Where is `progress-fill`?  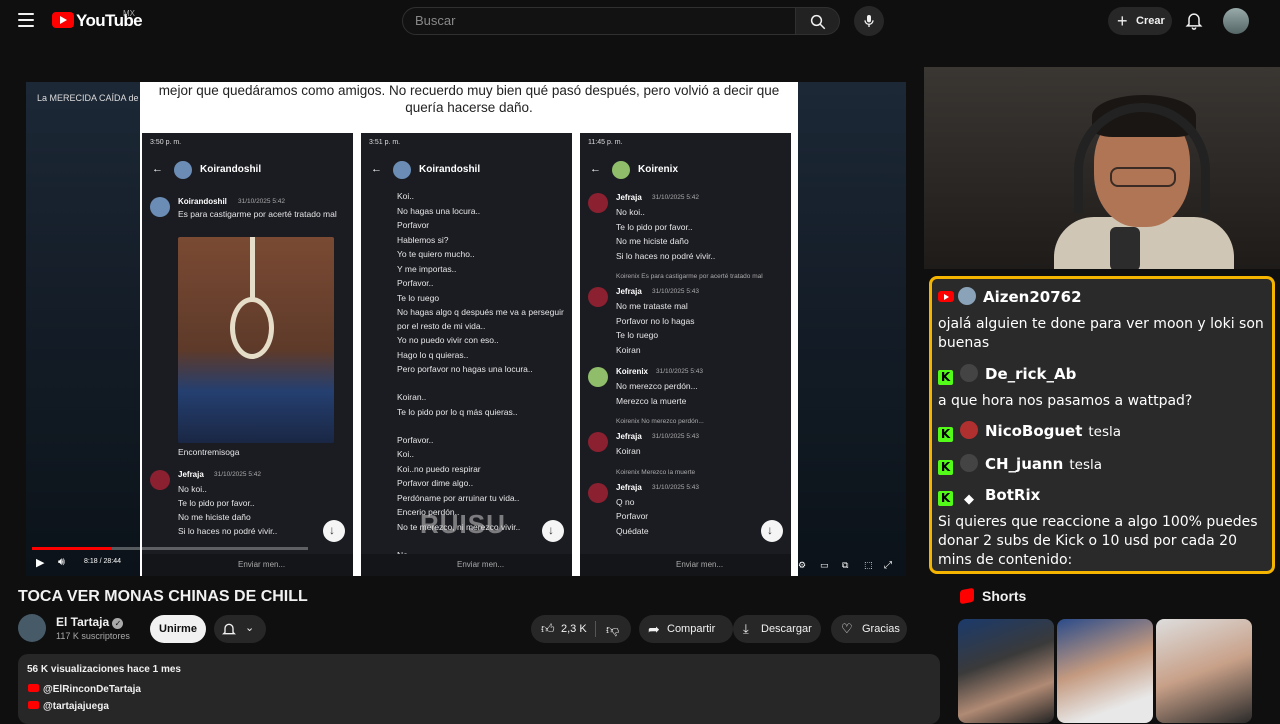
progress-fill is located at coordinates (72, 548).